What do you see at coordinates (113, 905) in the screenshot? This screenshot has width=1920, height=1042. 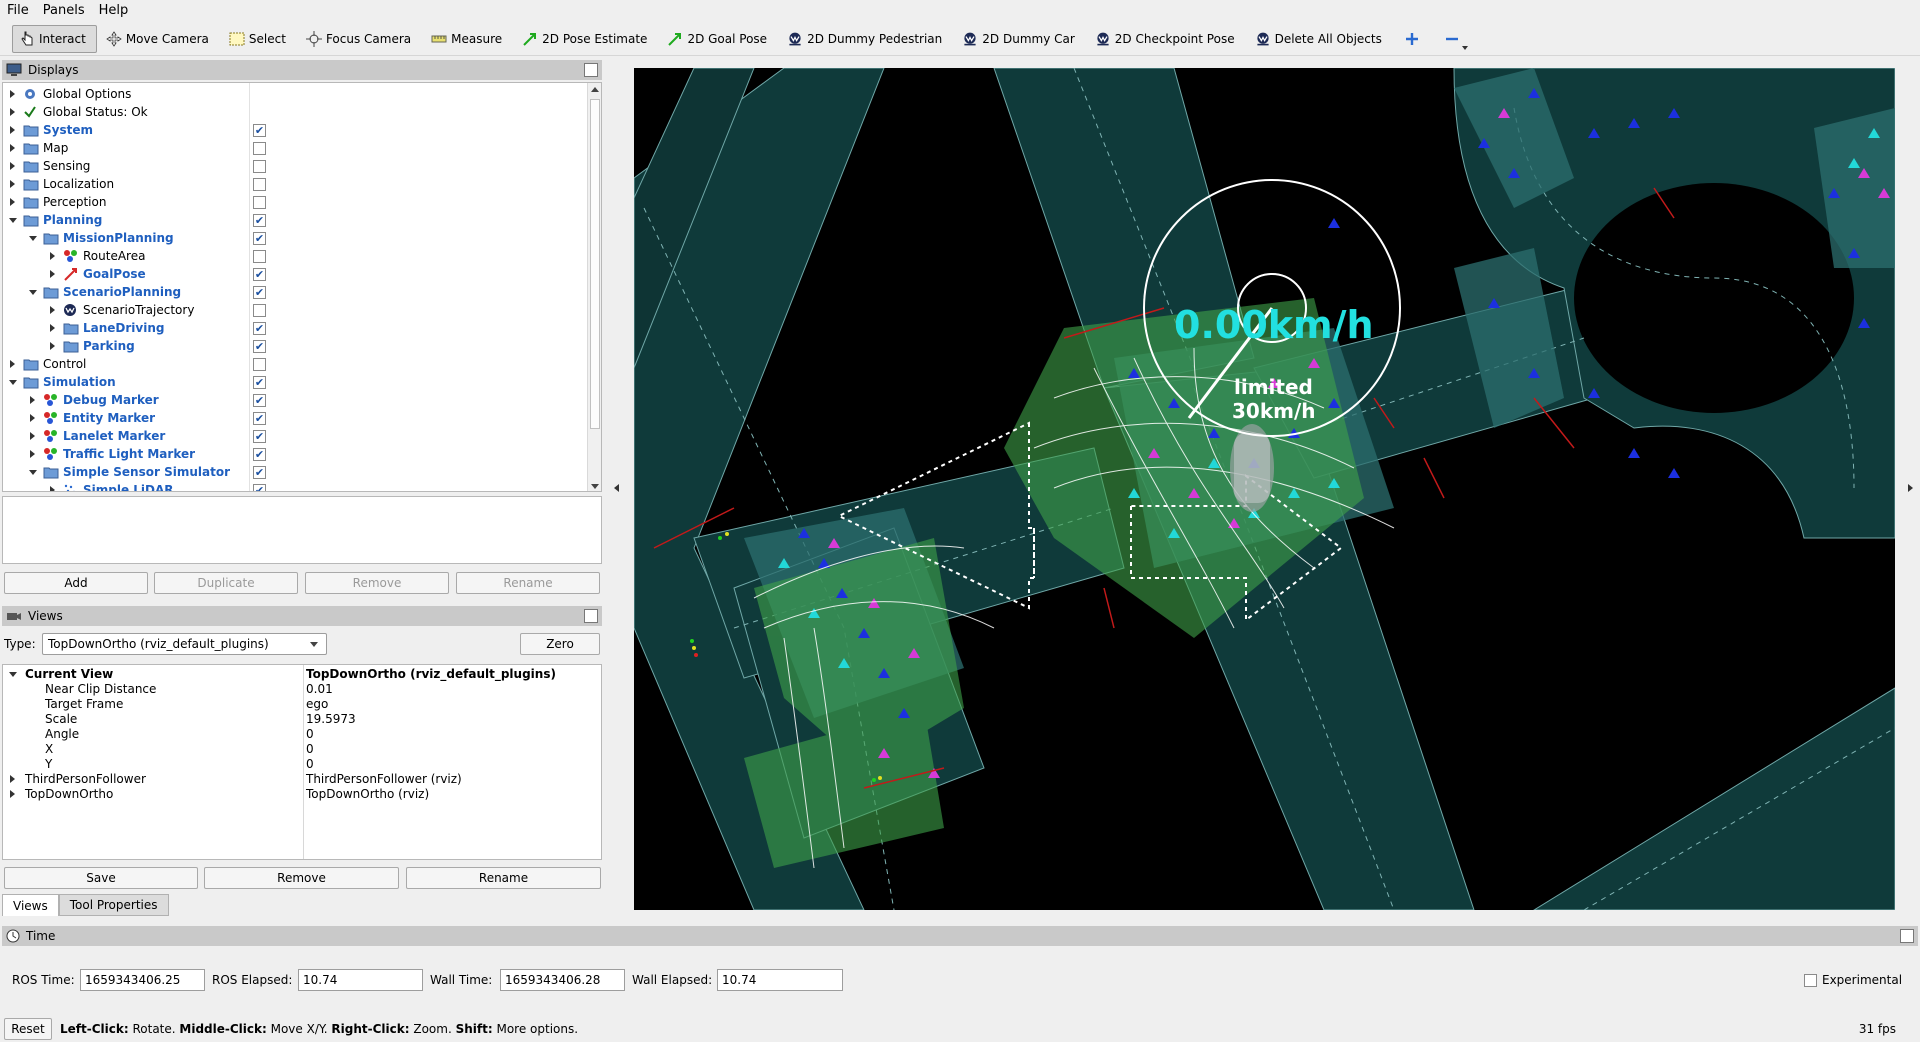 I see `tab-tool-properties: Tool Properties` at bounding box center [113, 905].